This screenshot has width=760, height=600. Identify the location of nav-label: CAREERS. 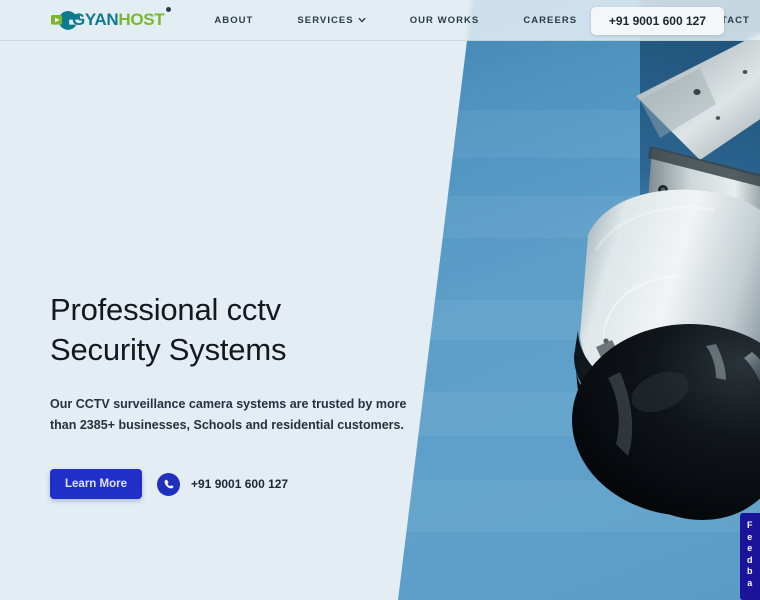
(550, 20).